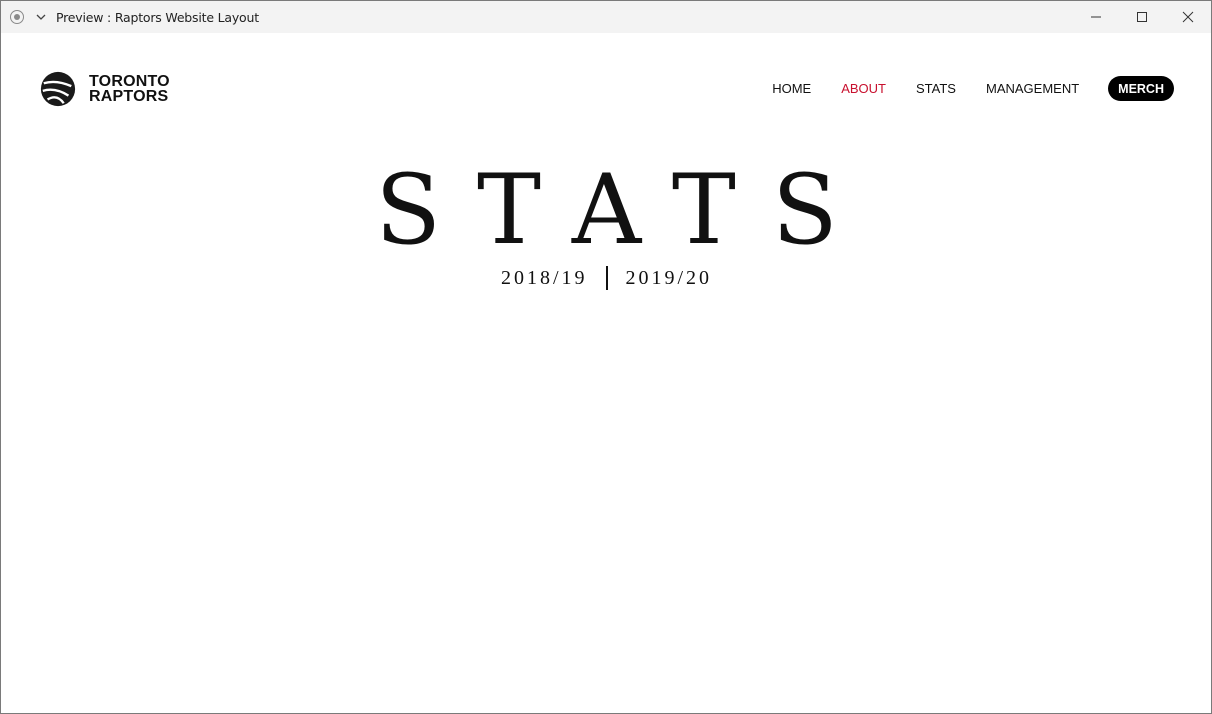 The width and height of the screenshot is (1212, 714). Describe the element at coordinates (544, 278) in the screenshot. I see `season-2018-19: 2018/19` at that location.